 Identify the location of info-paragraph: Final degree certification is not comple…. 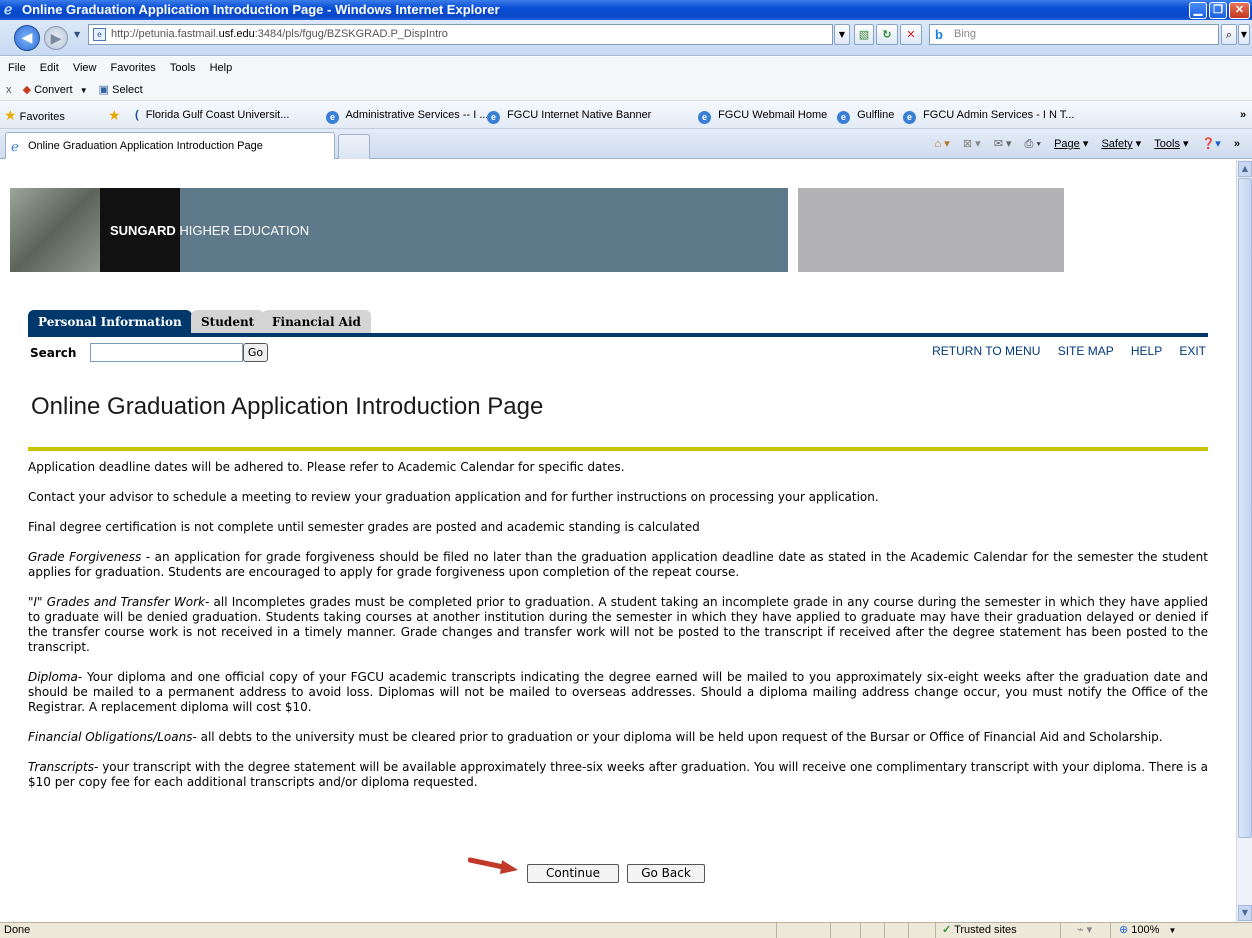
(364, 527).